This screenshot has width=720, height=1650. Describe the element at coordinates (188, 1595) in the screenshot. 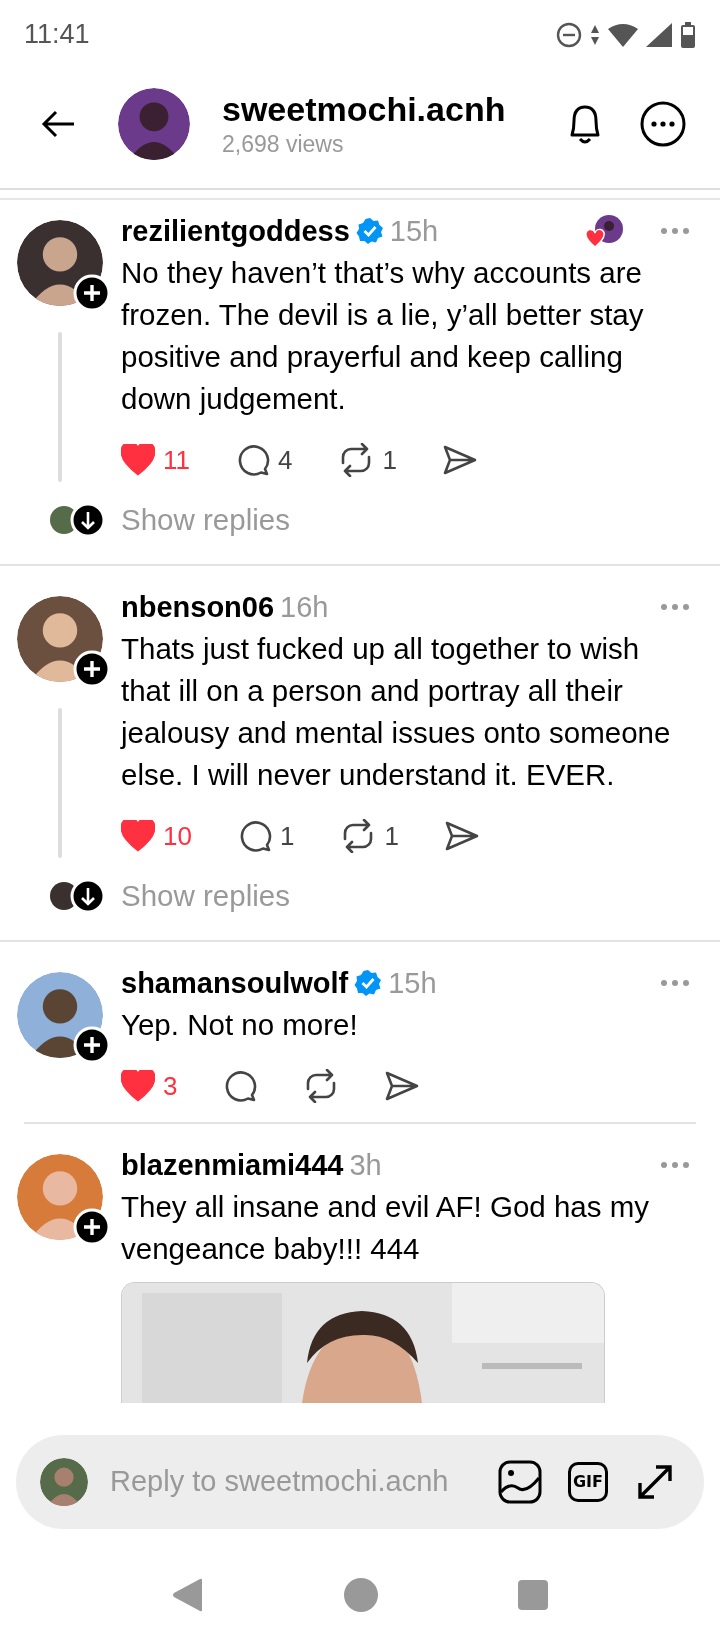

I see `back-nav-icon` at that location.